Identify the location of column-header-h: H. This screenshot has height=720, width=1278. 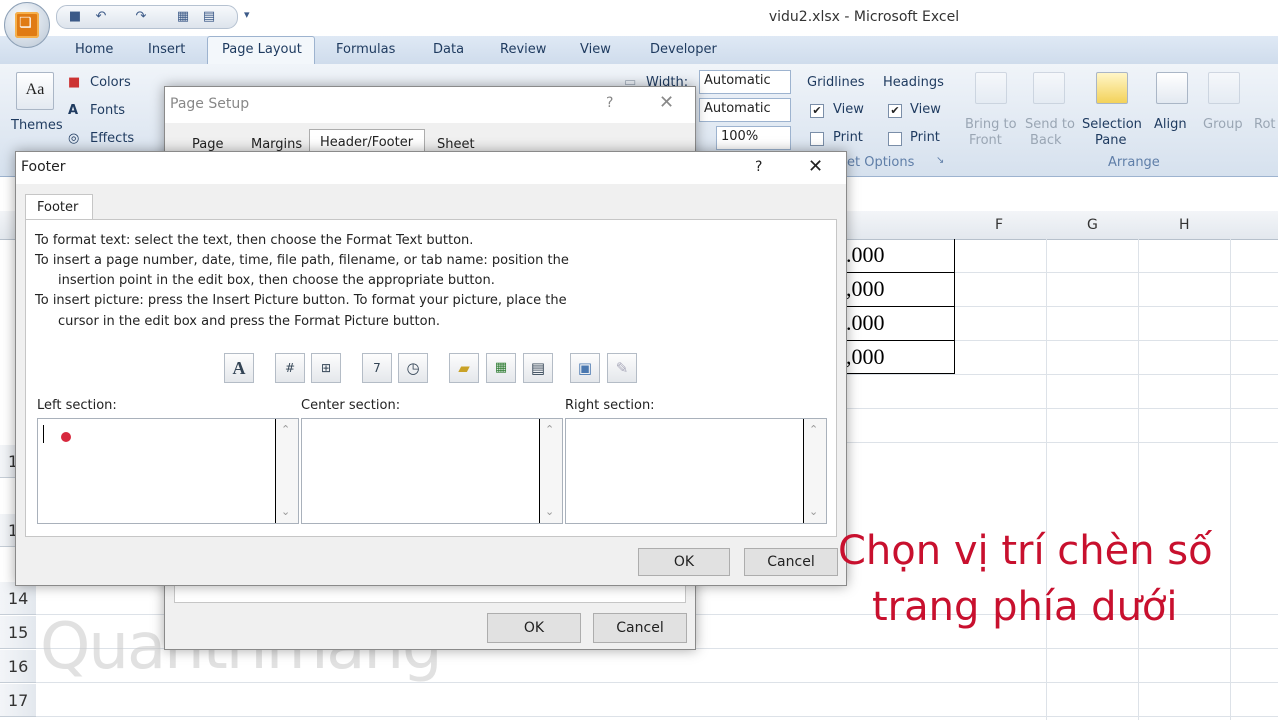
(1184, 225).